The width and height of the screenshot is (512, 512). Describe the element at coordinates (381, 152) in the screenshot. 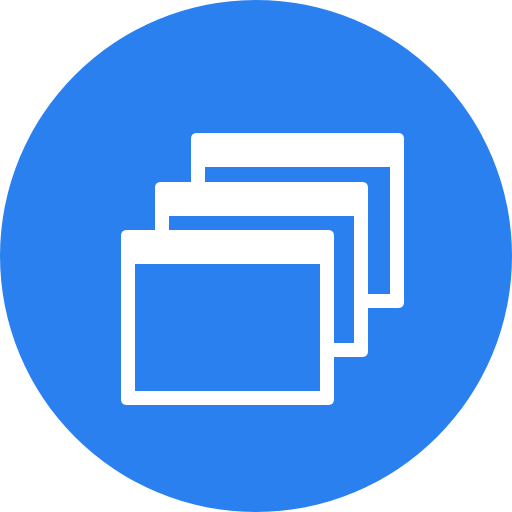

I see `window-back-bar` at that location.